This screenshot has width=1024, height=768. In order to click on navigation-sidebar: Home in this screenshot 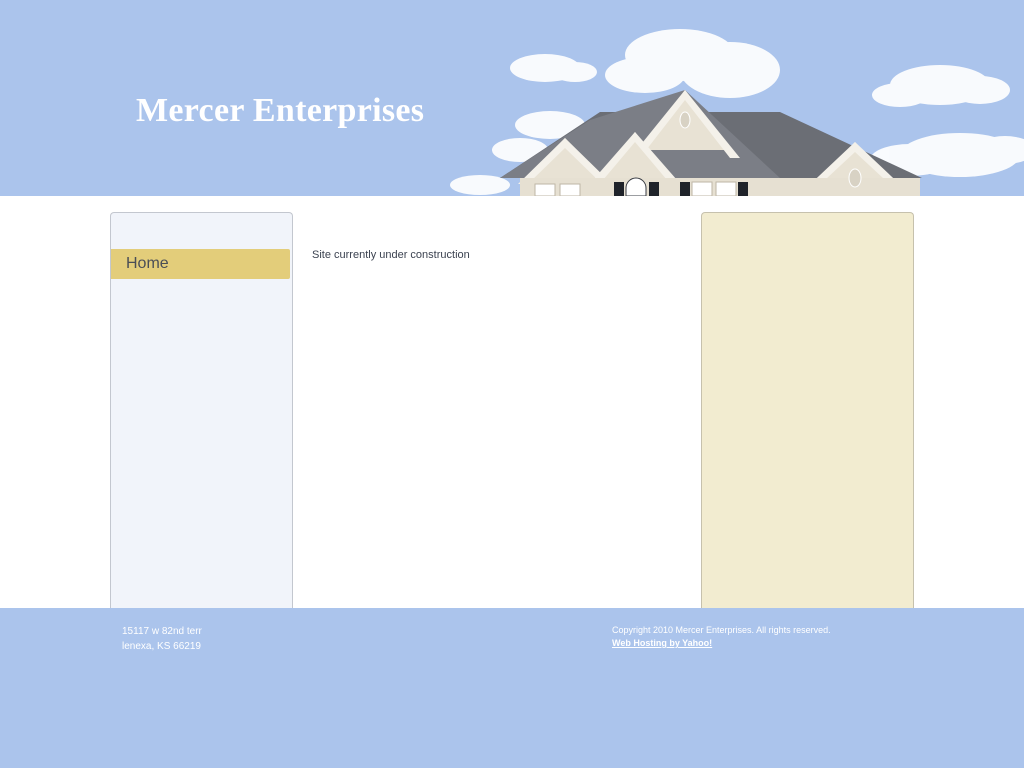, I will do `click(201, 412)`.